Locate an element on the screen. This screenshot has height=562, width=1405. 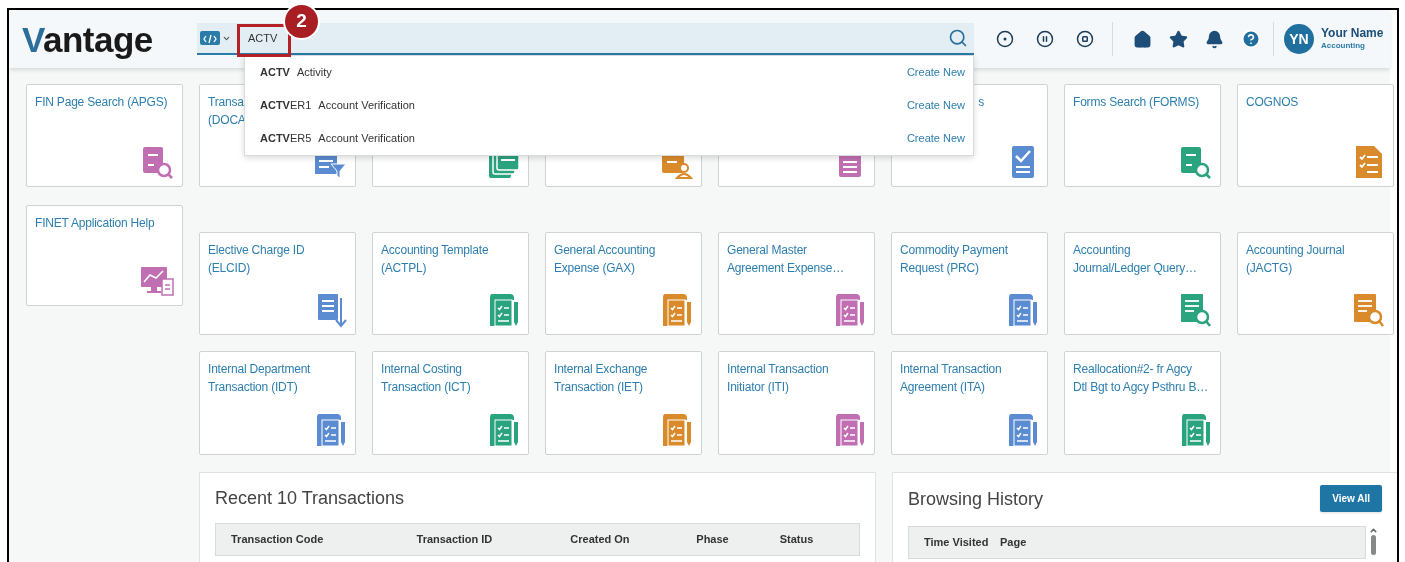
panel-title: Recent 10 Transactions is located at coordinates (310, 498).